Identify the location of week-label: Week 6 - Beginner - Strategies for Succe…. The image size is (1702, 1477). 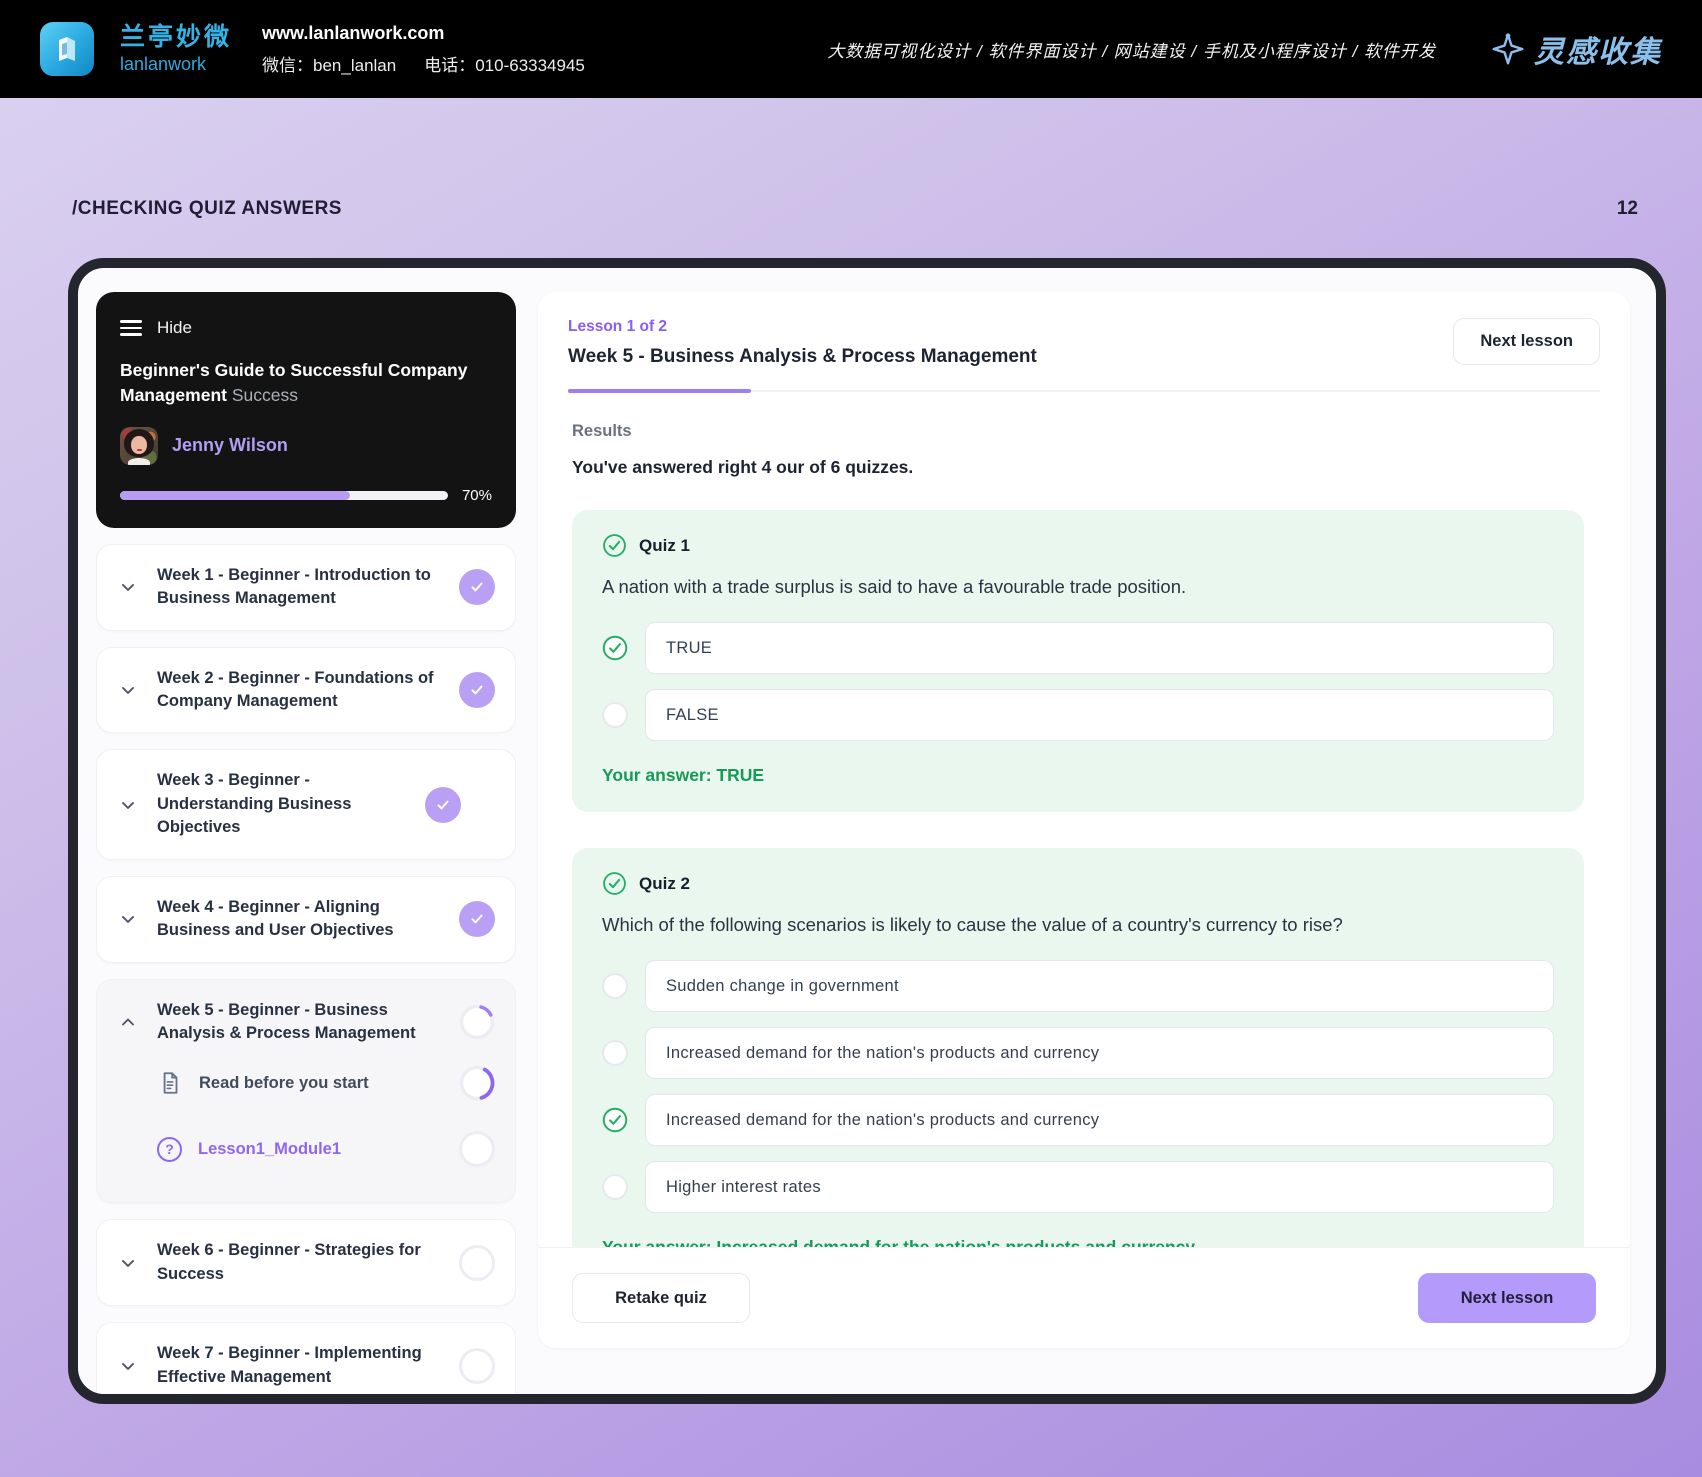
(289, 1262).